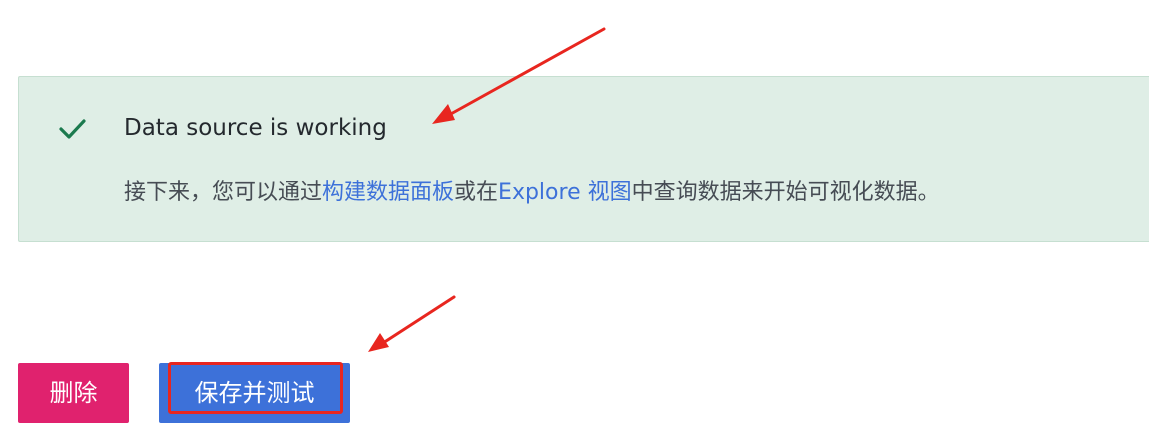  What do you see at coordinates (223, 192) in the screenshot?
I see `alert-body-prefix: 接下来，您可以通过` at bounding box center [223, 192].